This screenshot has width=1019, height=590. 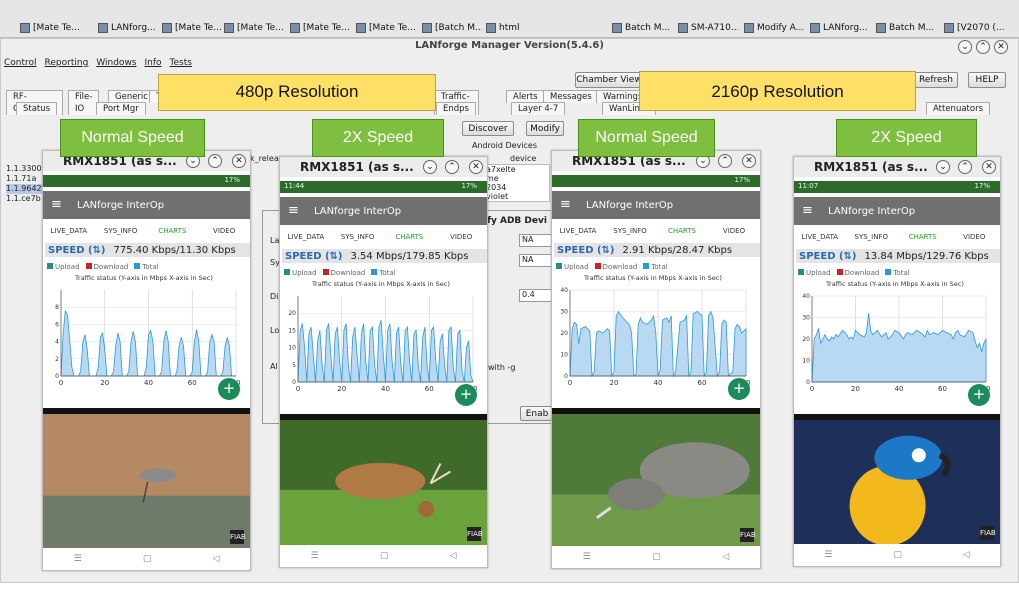 I want to click on menu-item: Reporting, so click(x=67, y=65).